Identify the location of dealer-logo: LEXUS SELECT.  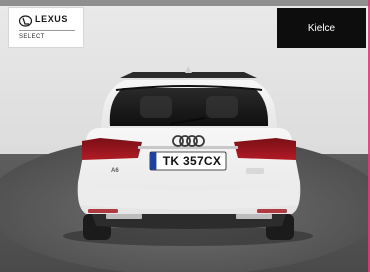
(46, 27).